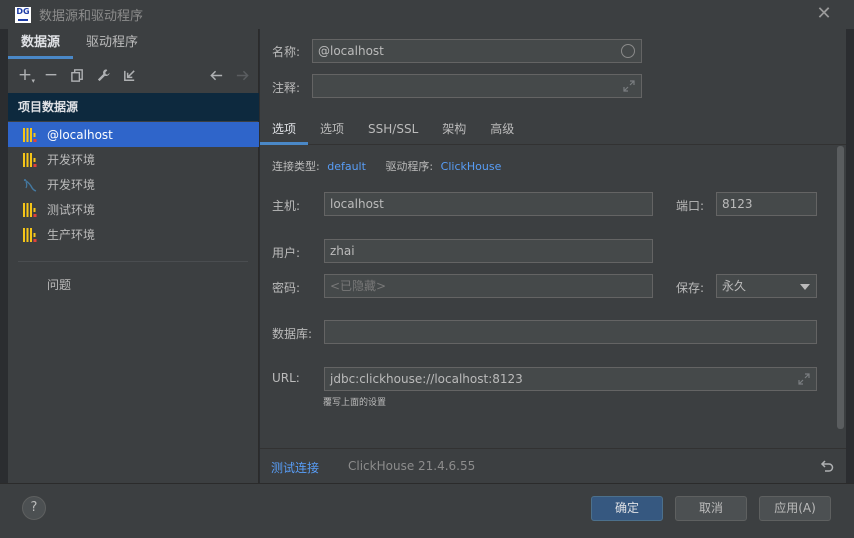 The height and width of the screenshot is (538, 854). Describe the element at coordinates (133, 234) in the screenshot. I see `tree-item-prod: 生产环境` at that location.